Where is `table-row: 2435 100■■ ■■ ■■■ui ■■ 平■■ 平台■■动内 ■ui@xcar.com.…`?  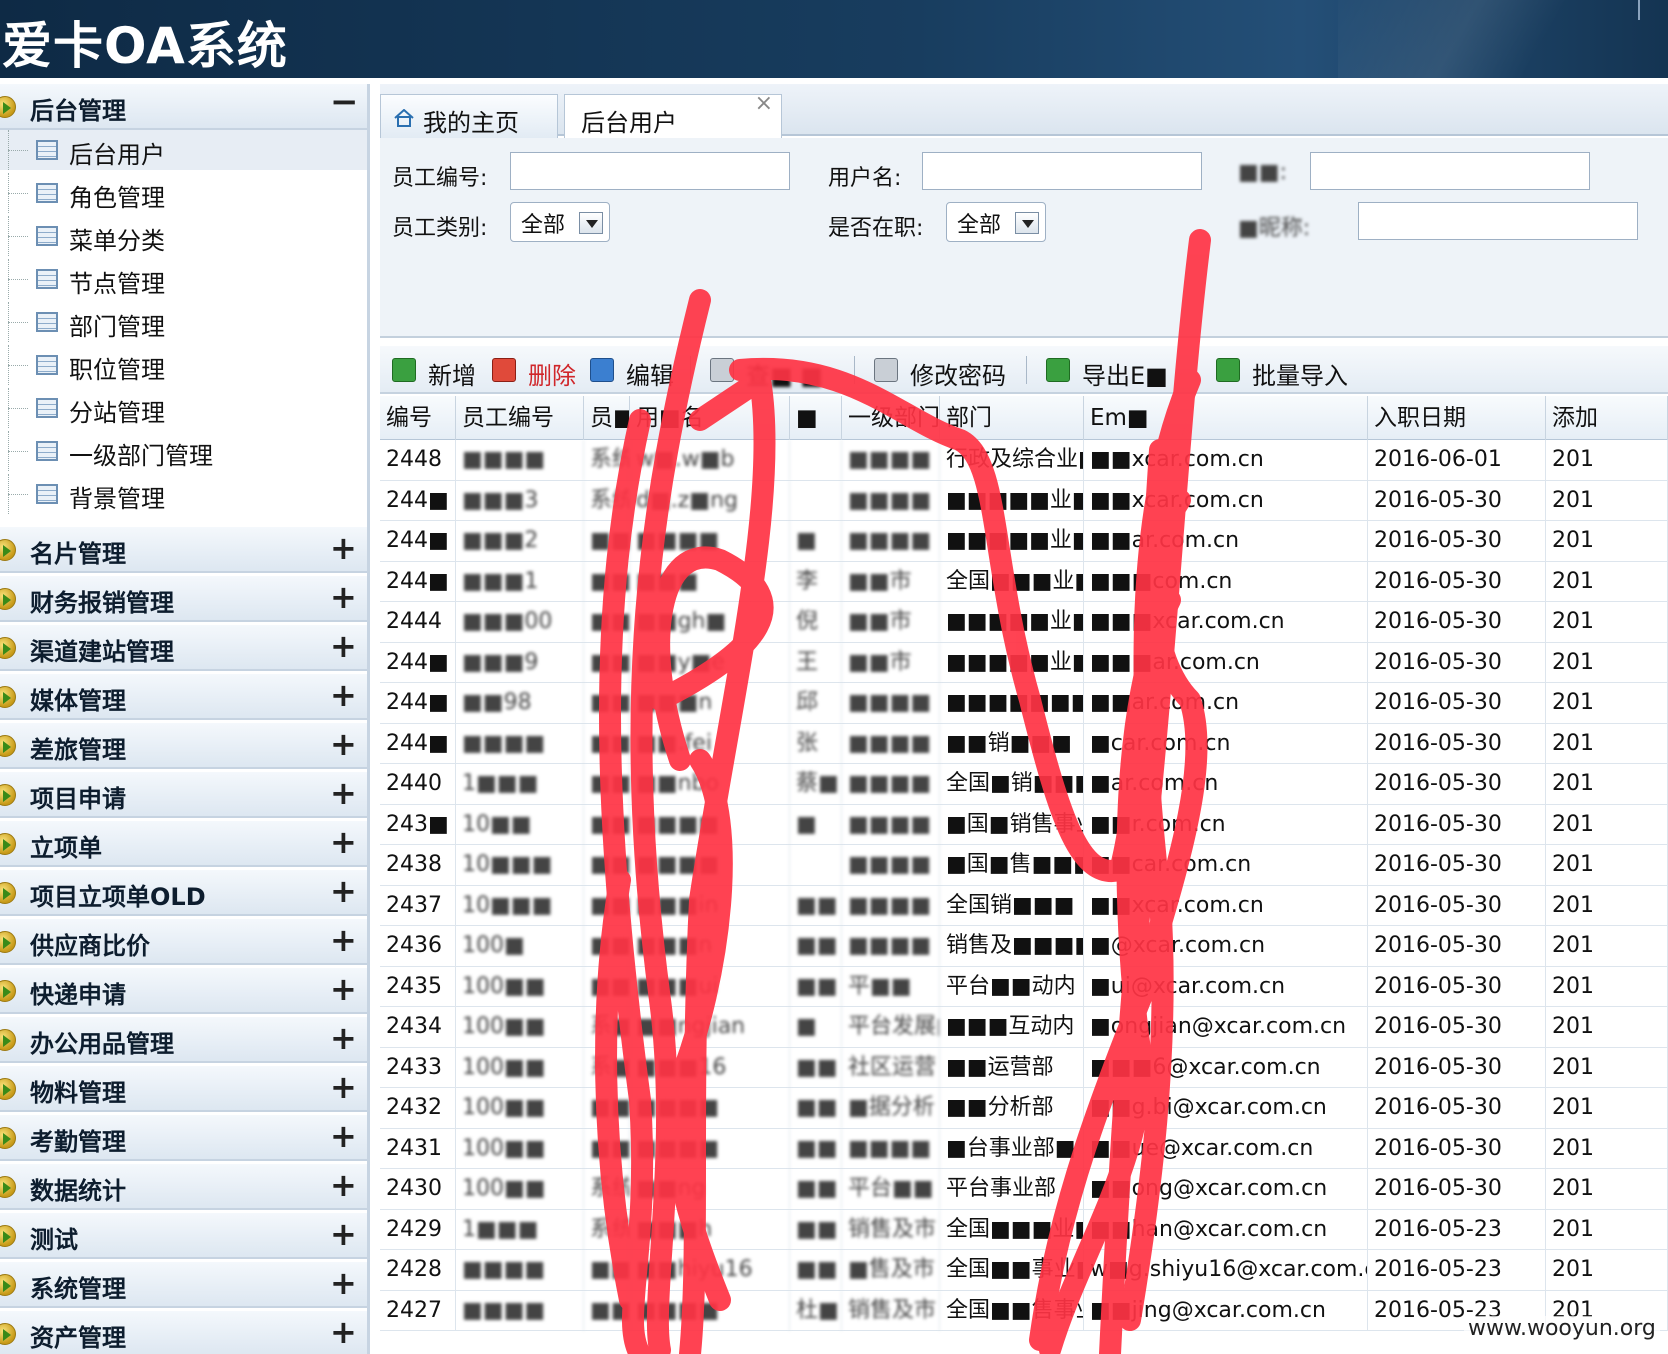
table-row: 2435 100■■ ■■ ■■■ui ■■ 平■■ 平台■■动内 ■ui@xcar.com.… is located at coordinates (1024, 986).